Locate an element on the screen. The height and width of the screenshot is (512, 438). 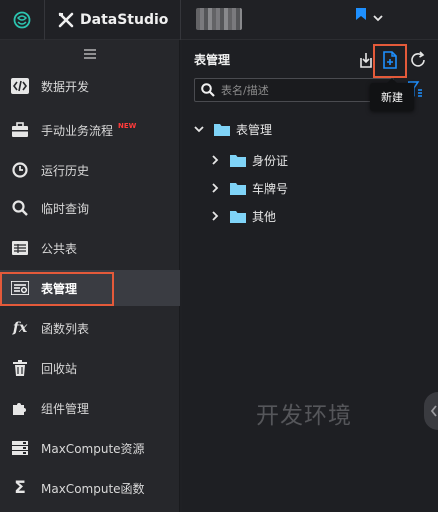
sidebar-item-manual-flow: 手动业务流程 NEW is located at coordinates (90, 130).